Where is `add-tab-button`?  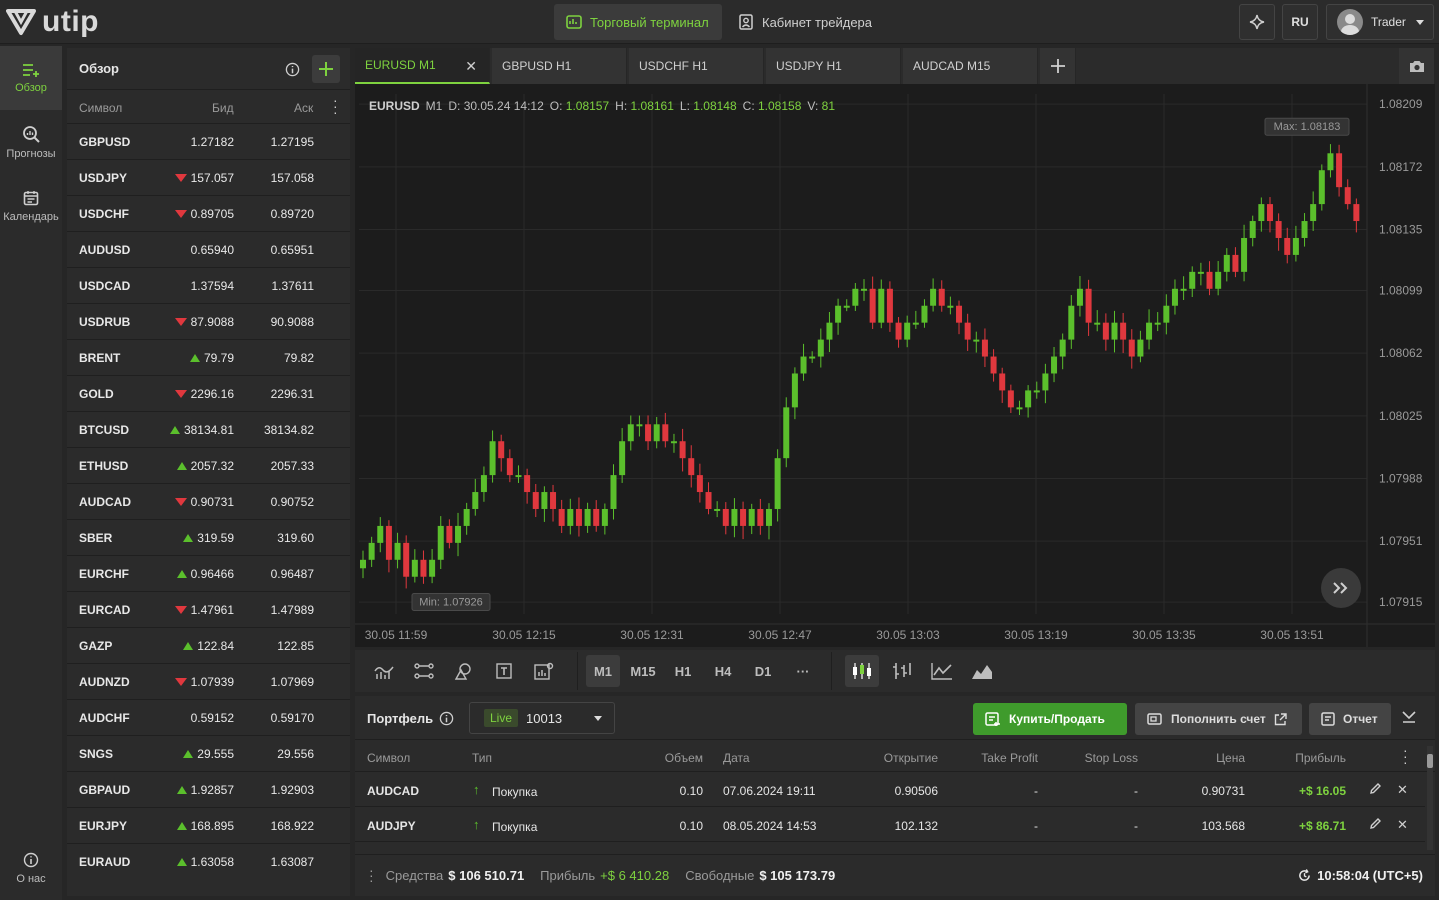 add-tab-button is located at coordinates (1058, 66).